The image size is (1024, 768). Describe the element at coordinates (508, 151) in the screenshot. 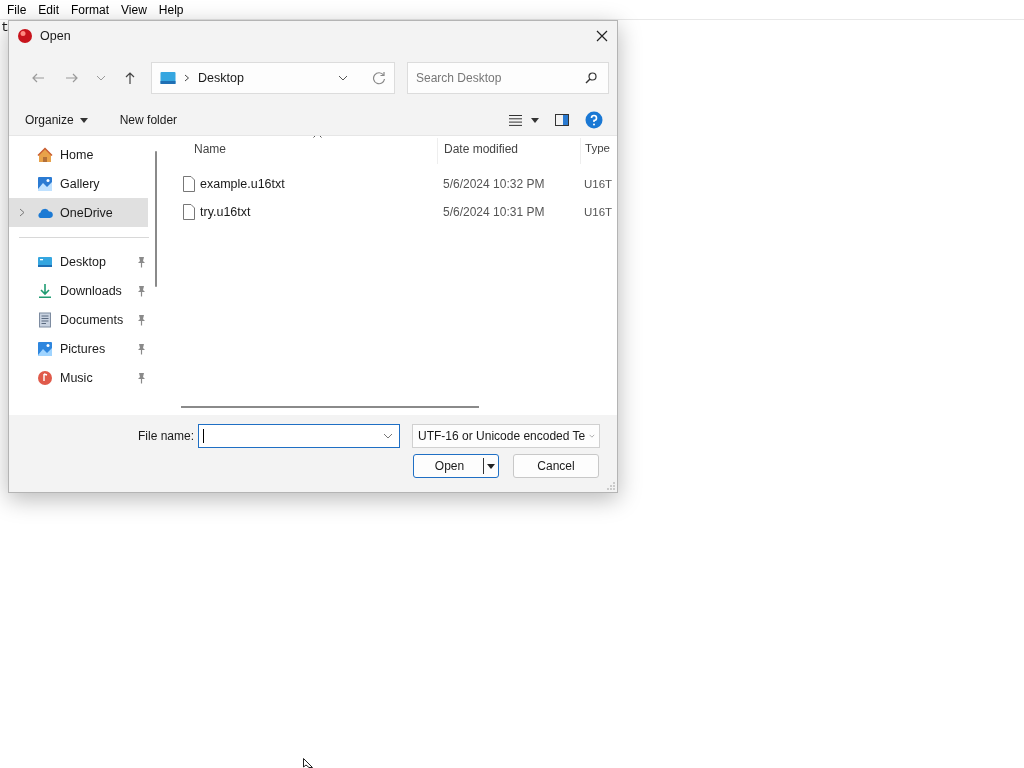

I see `column-header: Date modified` at that location.